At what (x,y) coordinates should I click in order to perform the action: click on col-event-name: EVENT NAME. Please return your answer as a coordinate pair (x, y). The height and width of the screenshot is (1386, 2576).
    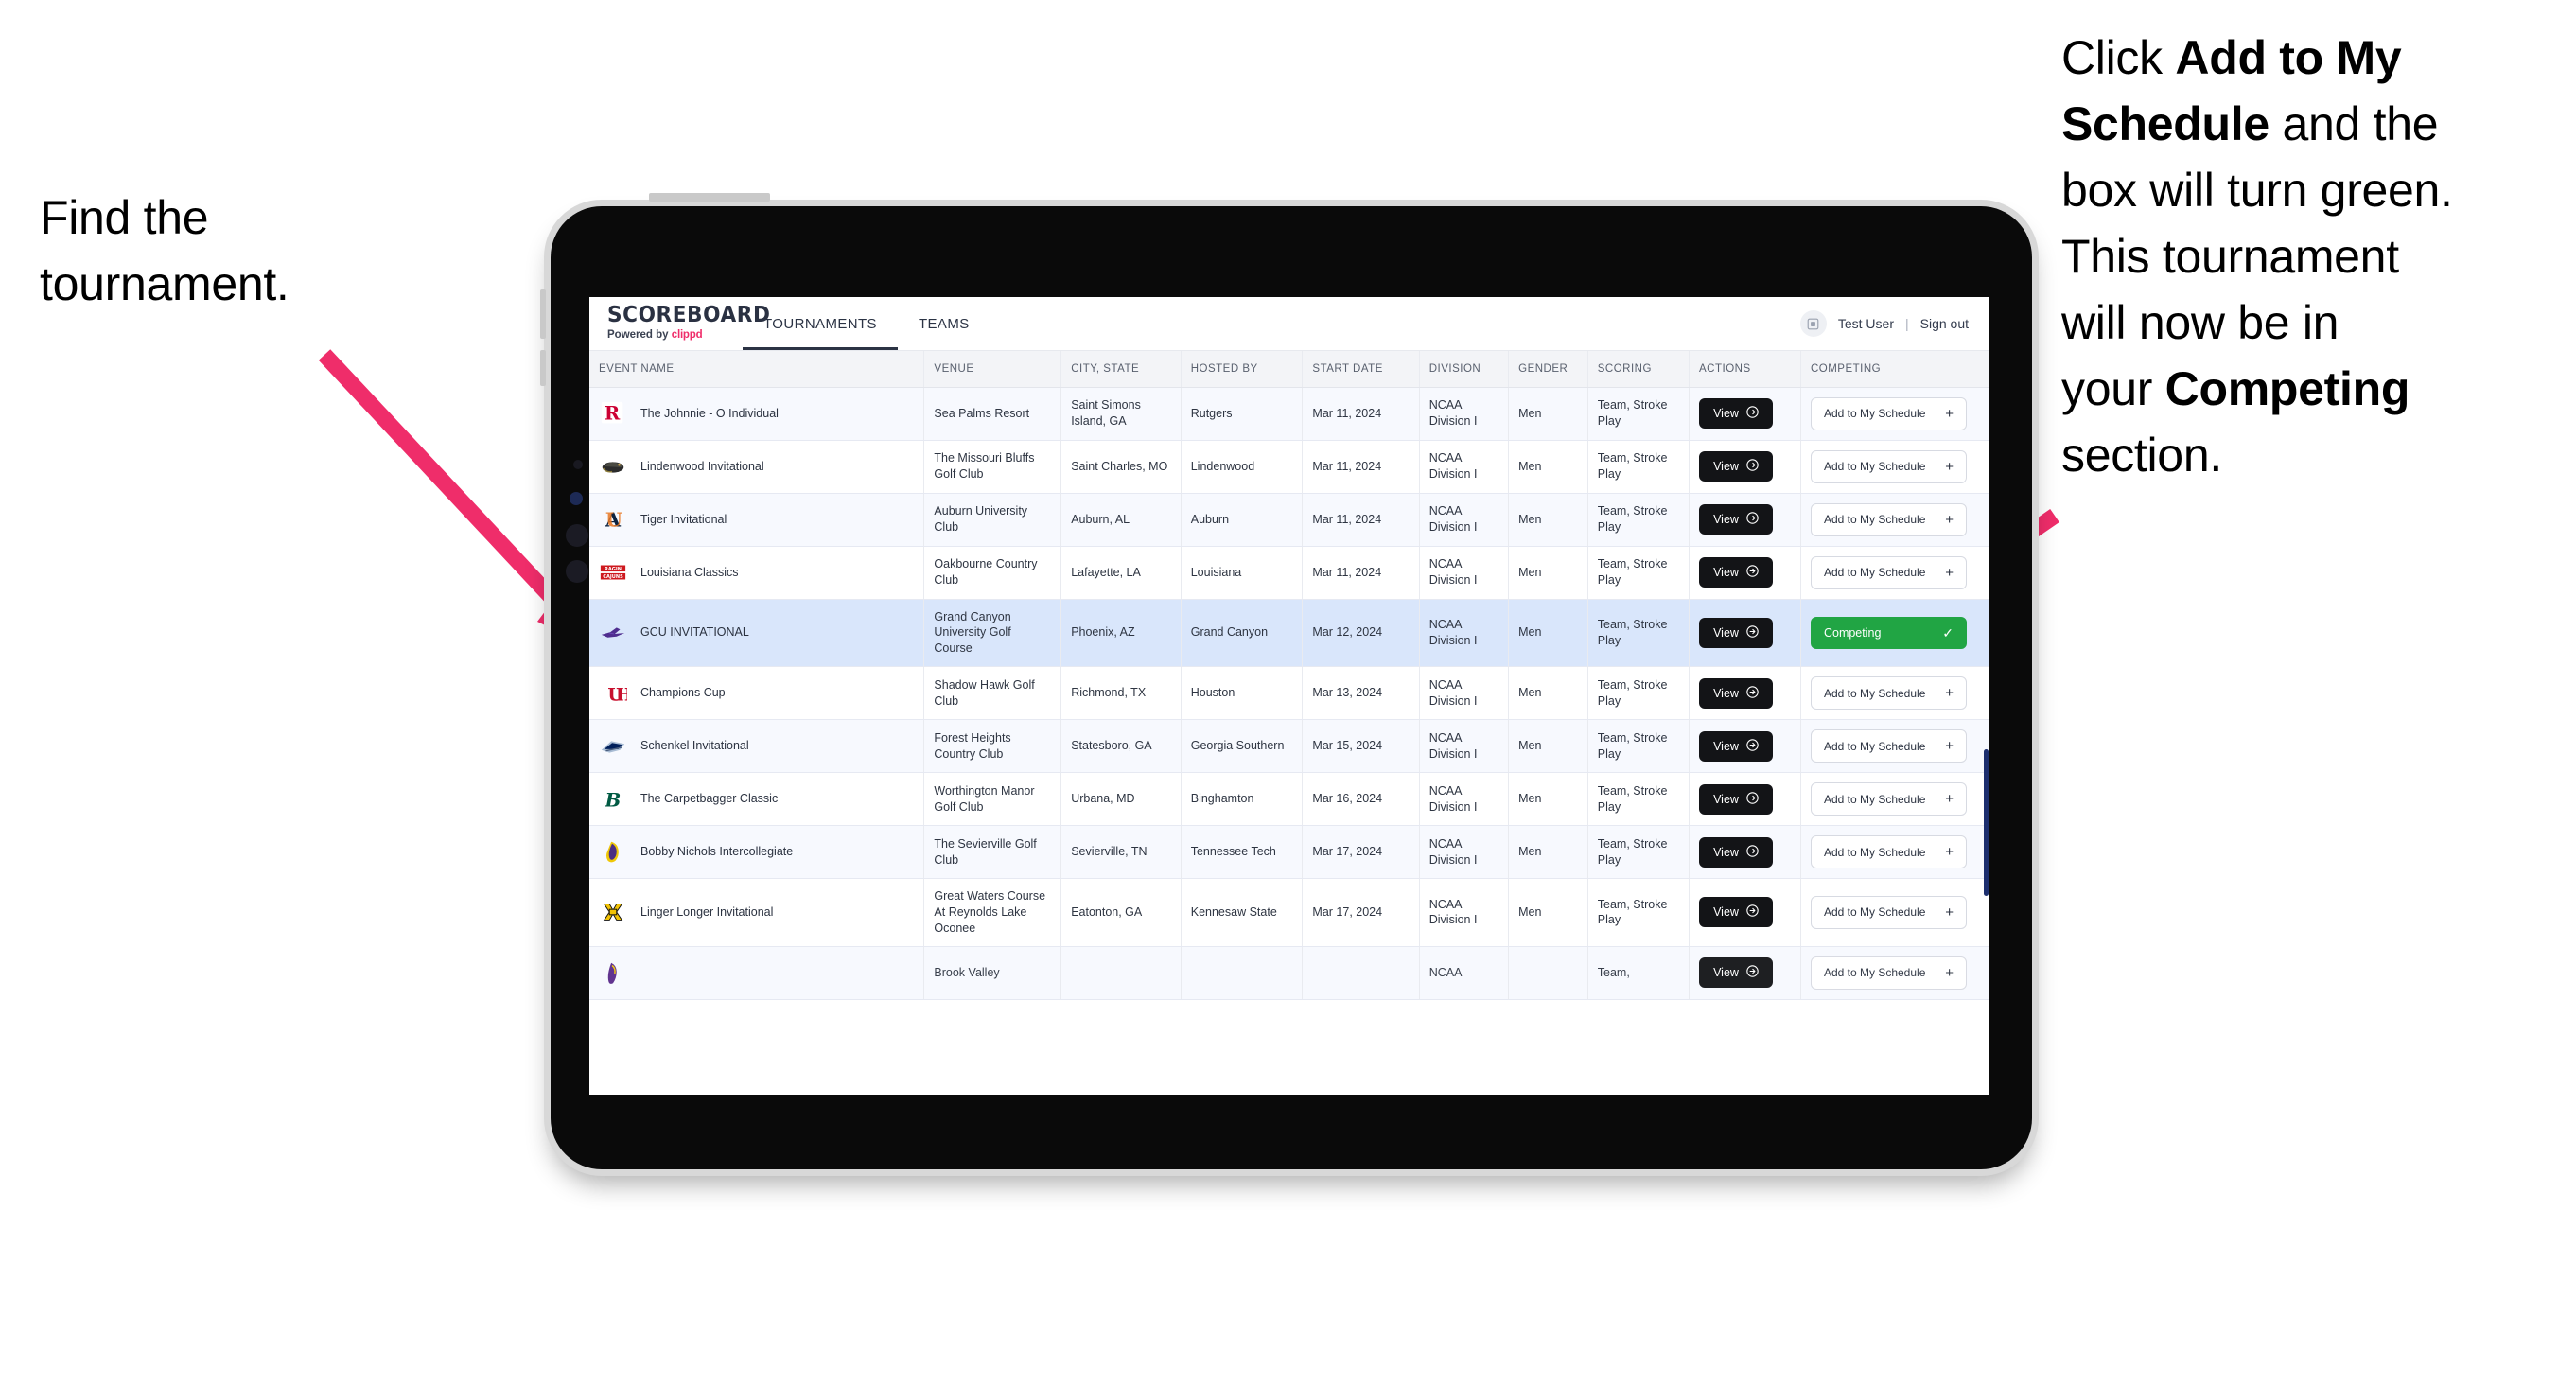
    Looking at the image, I should click on (757, 369).